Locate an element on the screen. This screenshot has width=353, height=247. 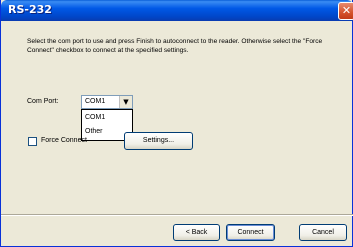
dropdown-option-com1: COM1 is located at coordinates (107, 117).